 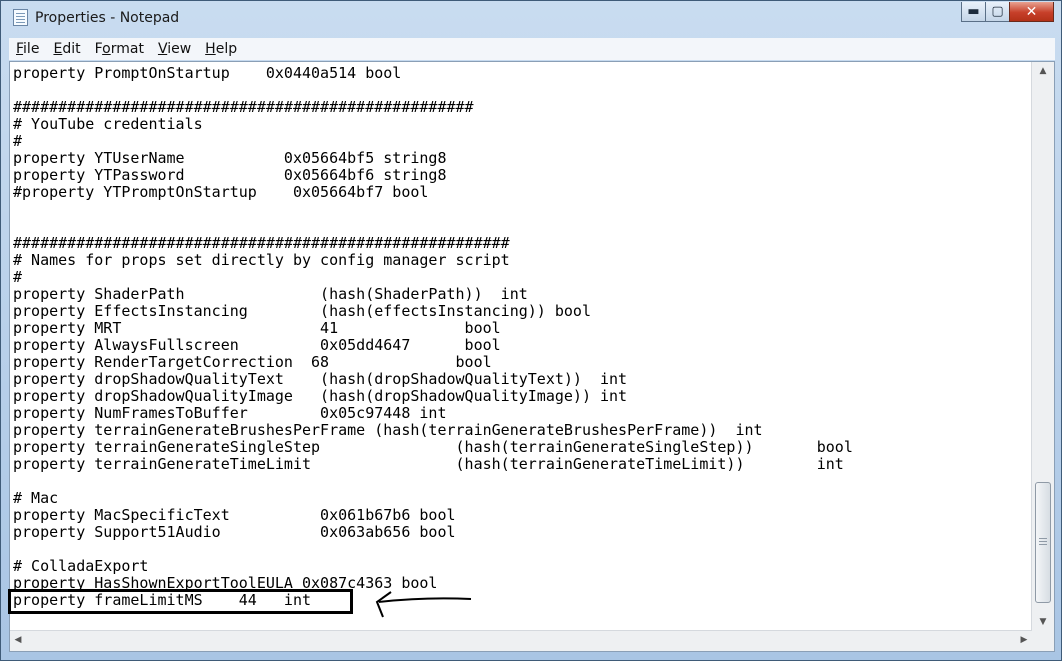 What do you see at coordinates (221, 49) in the screenshot?
I see `menu-help: Help` at bounding box center [221, 49].